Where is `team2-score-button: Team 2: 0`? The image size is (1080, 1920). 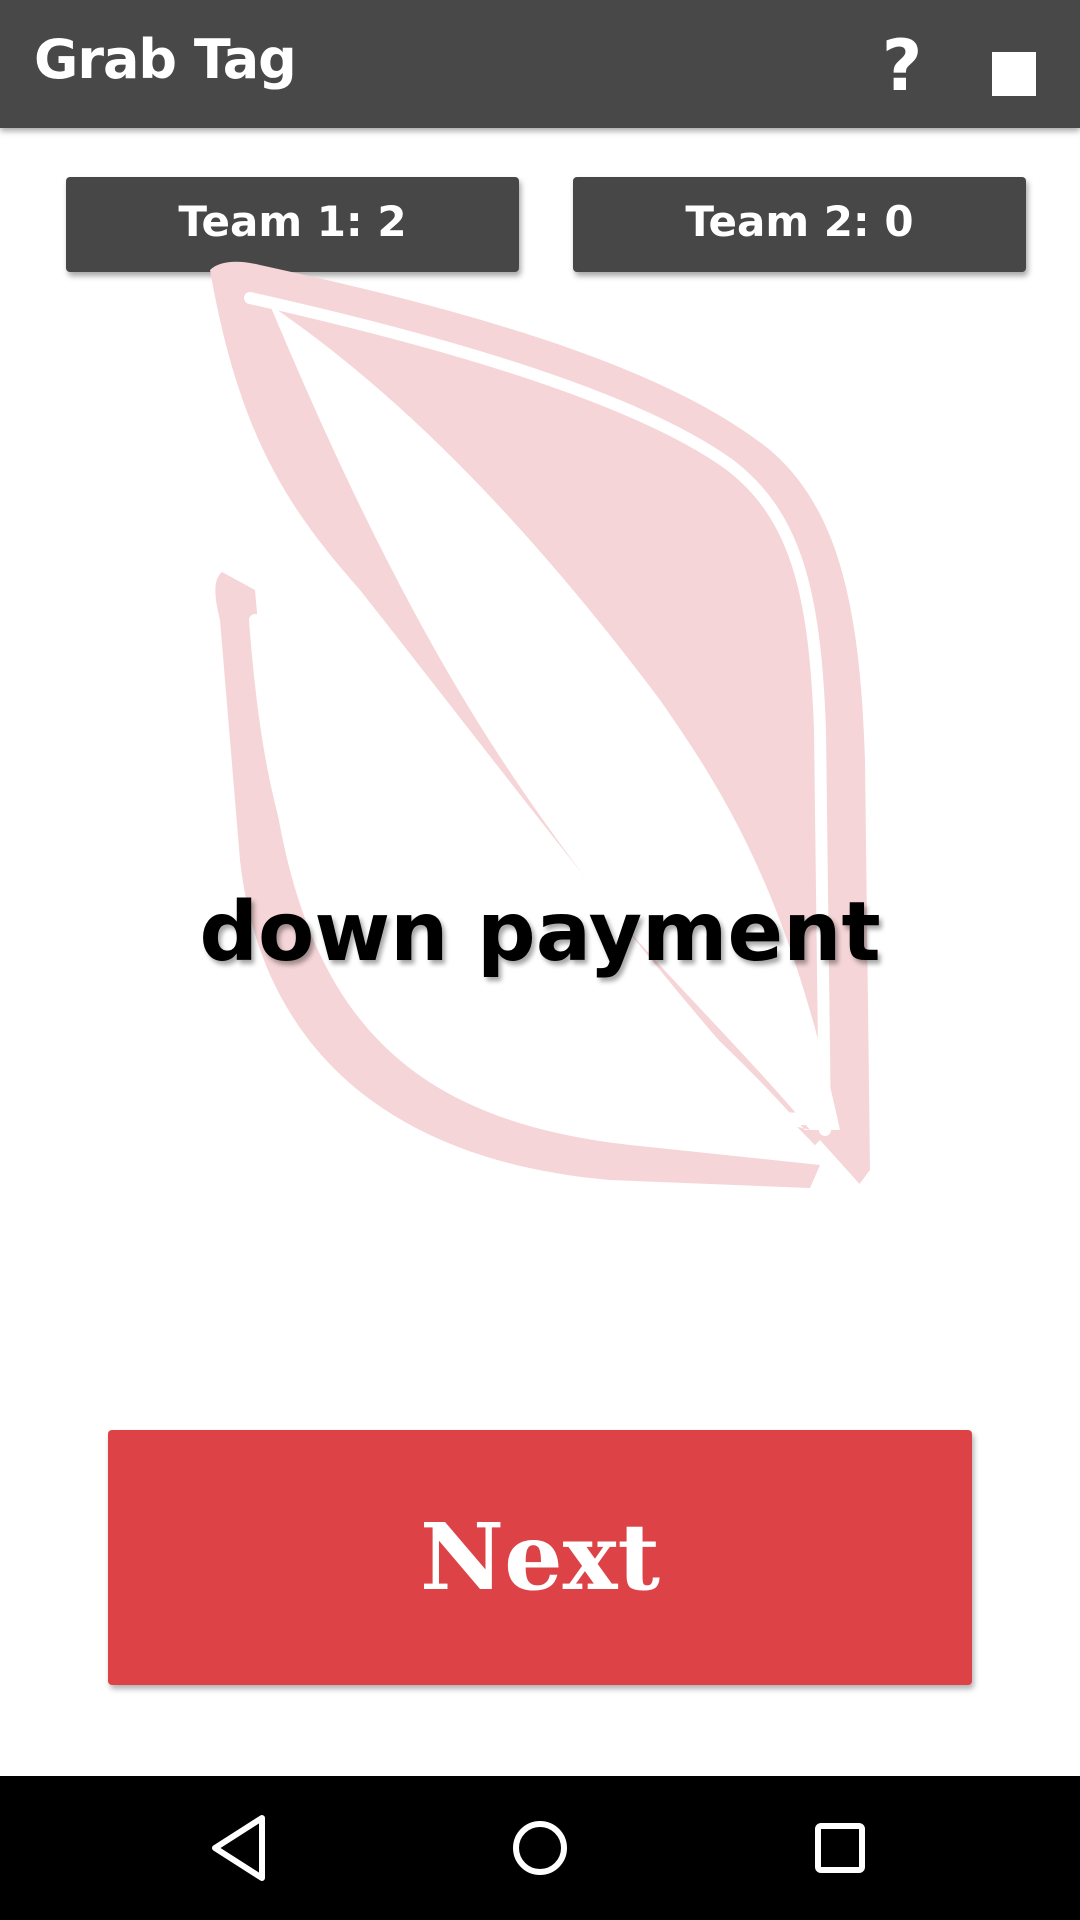
team2-score-button: Team 2: 0 is located at coordinates (799, 224).